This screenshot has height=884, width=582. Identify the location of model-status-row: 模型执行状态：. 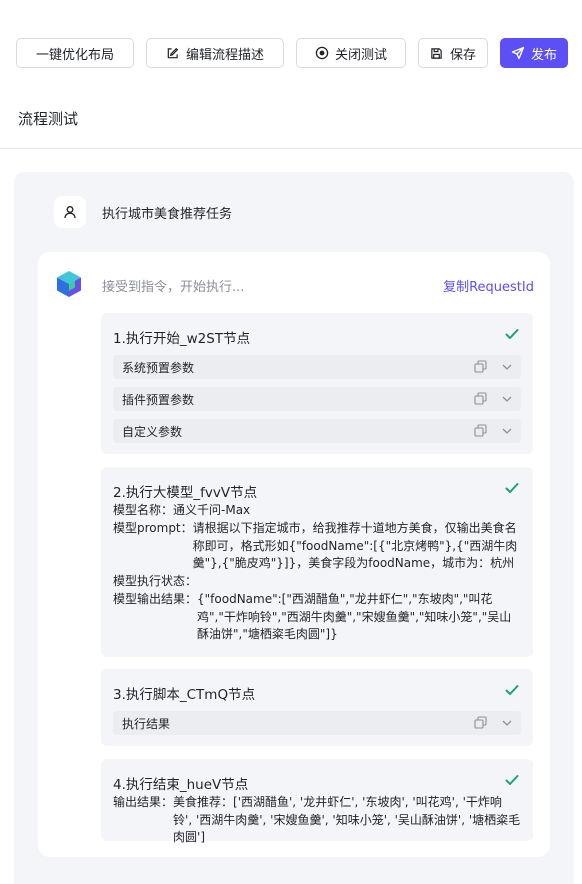
(317, 582).